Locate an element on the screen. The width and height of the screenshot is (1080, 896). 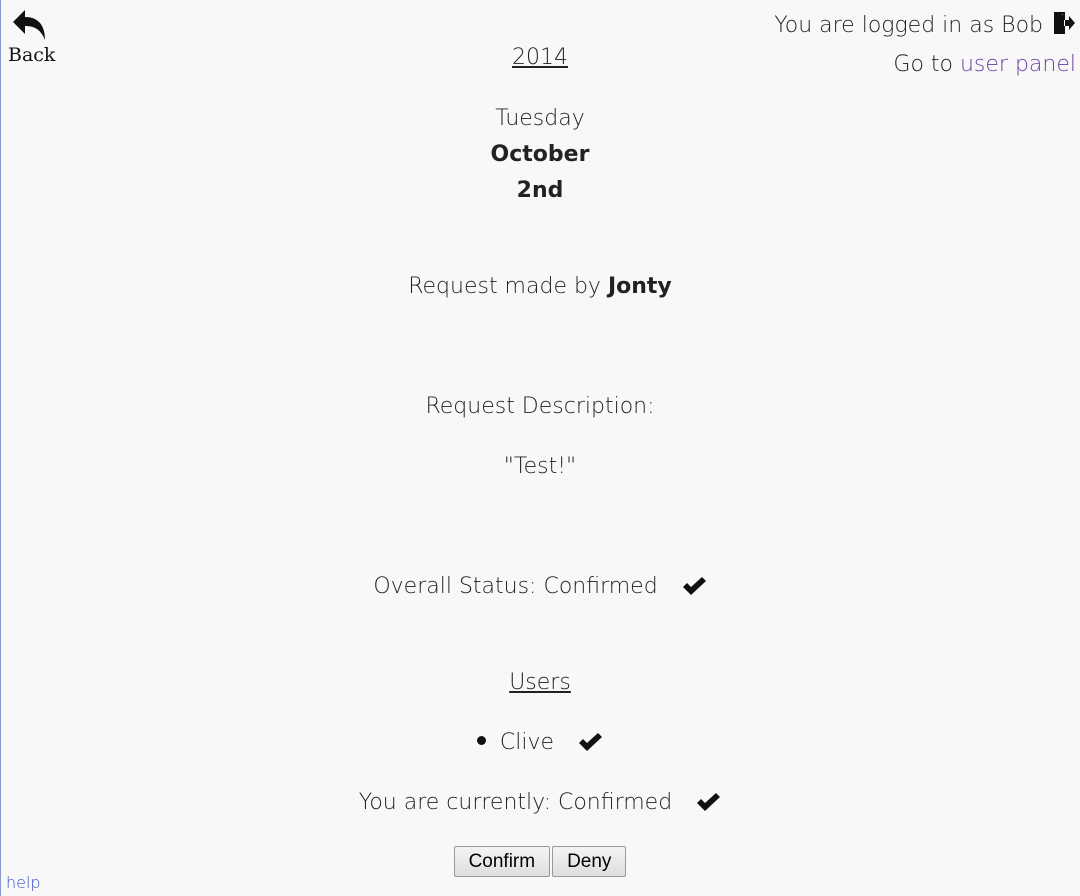
made-by-text: Request made by is located at coordinates (504, 286).